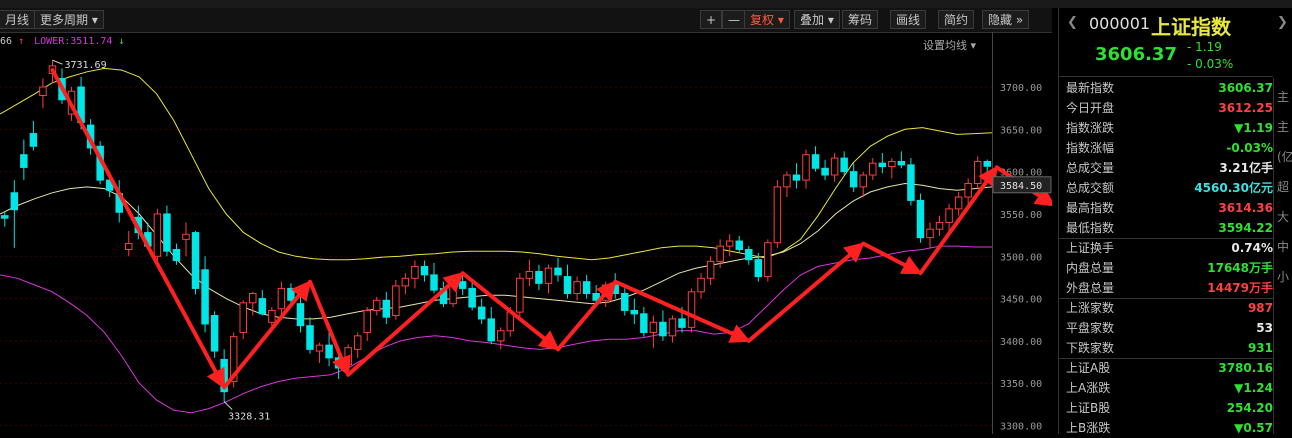  Describe the element at coordinates (817, 19) in the screenshot. I see `overlay-button: 叠加 ▾` at that location.